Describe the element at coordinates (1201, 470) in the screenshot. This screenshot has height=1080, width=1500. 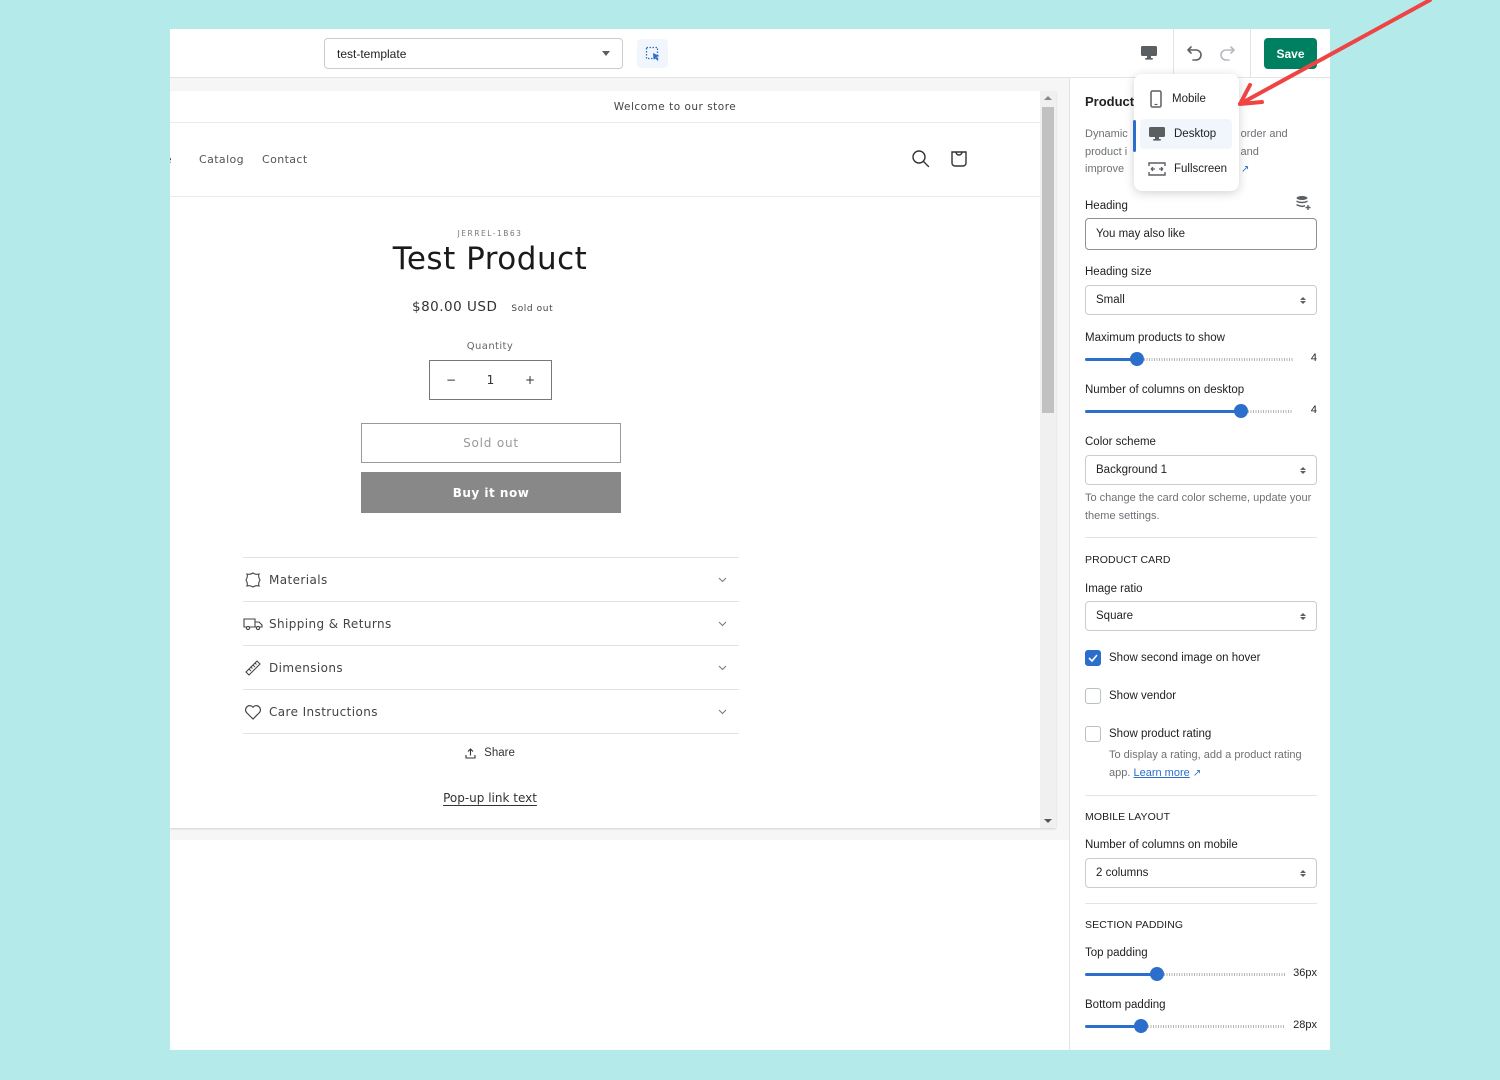
I see `color-scheme-select: Background 1` at that location.